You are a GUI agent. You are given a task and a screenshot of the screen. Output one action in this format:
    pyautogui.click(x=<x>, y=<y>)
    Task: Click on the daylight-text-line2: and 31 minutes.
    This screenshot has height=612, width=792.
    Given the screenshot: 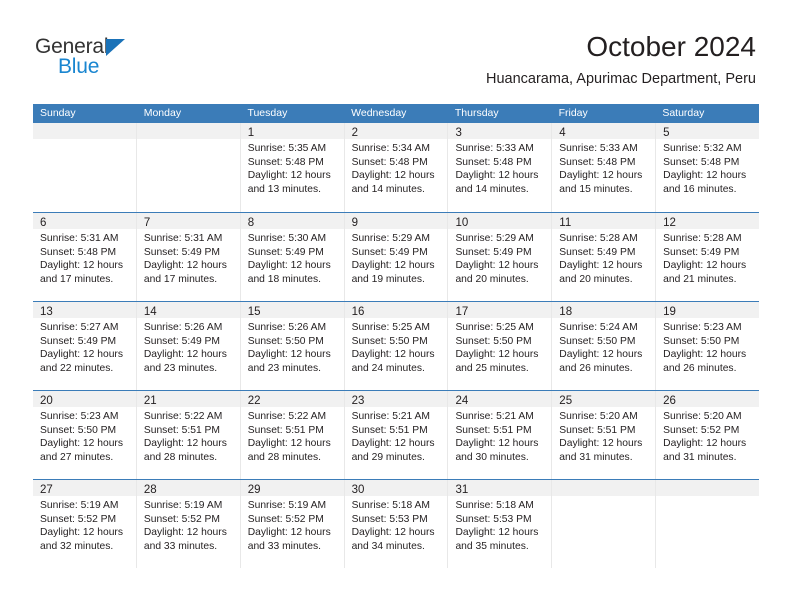 What is the action you would take?
    pyautogui.click(x=596, y=457)
    